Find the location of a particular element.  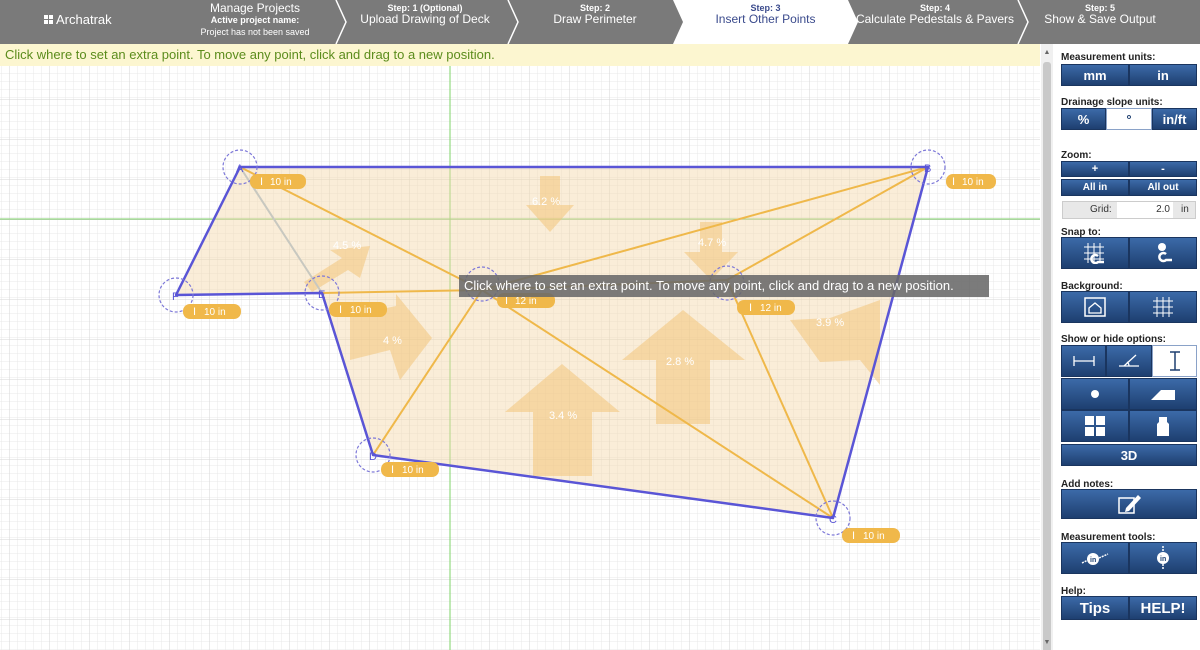

step-3-label: Insert Other Points is located at coordinates (765, 19).